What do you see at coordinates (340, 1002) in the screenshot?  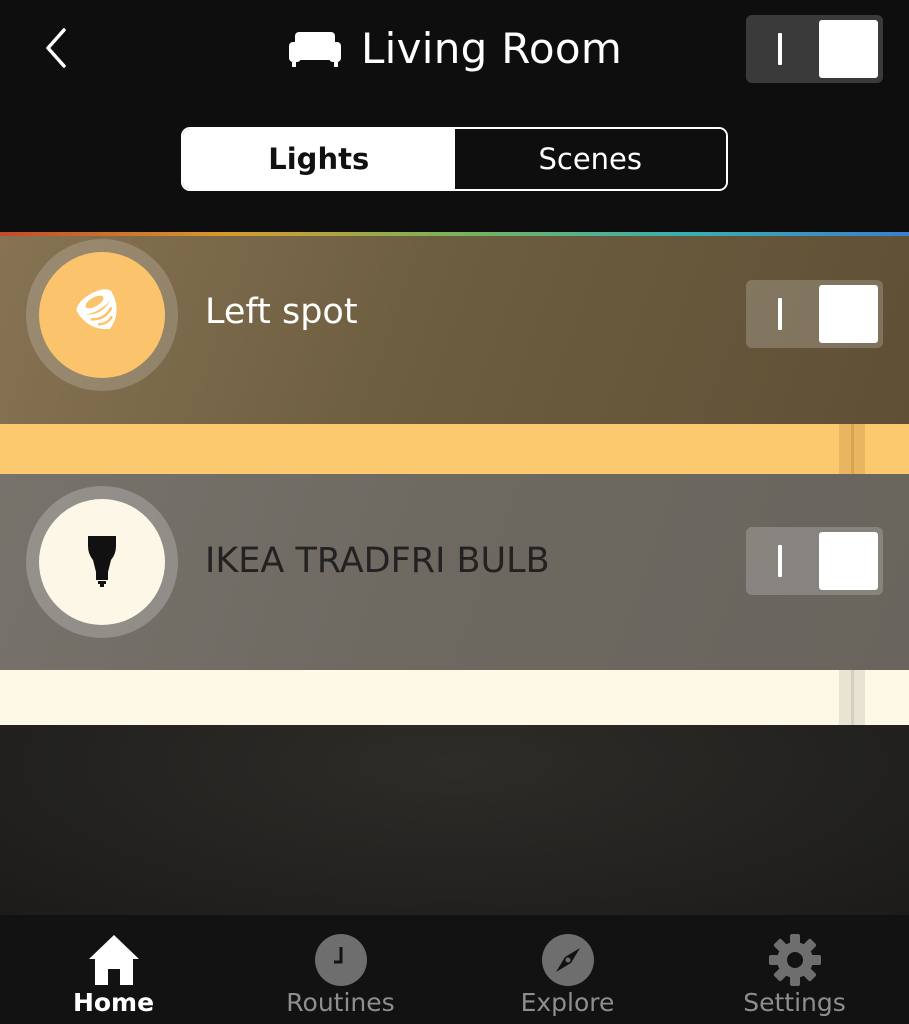 I see `nav-label: Routines` at bounding box center [340, 1002].